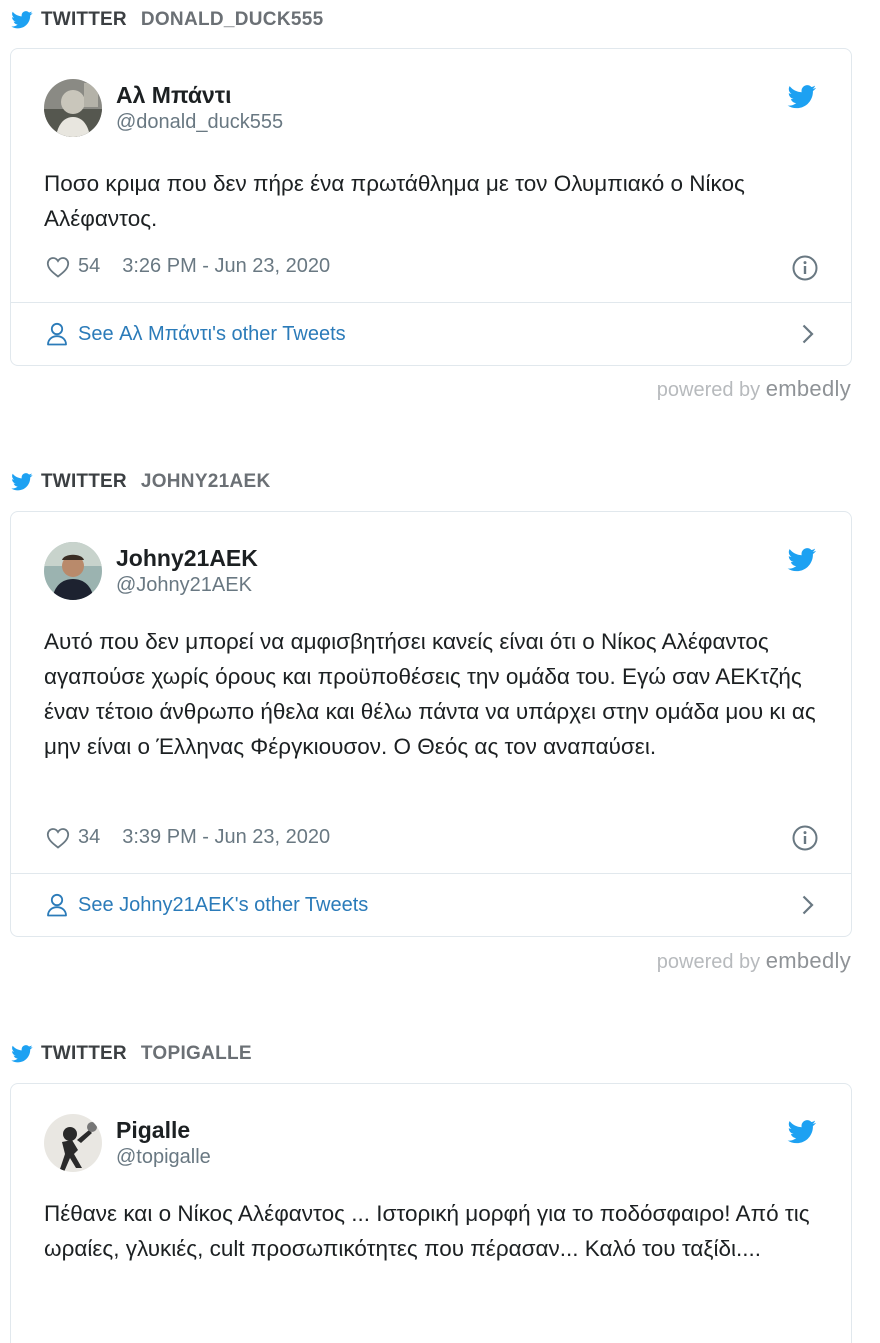 This screenshot has width=880, height=1343. I want to click on display-name: Pigalle, so click(163, 1130).